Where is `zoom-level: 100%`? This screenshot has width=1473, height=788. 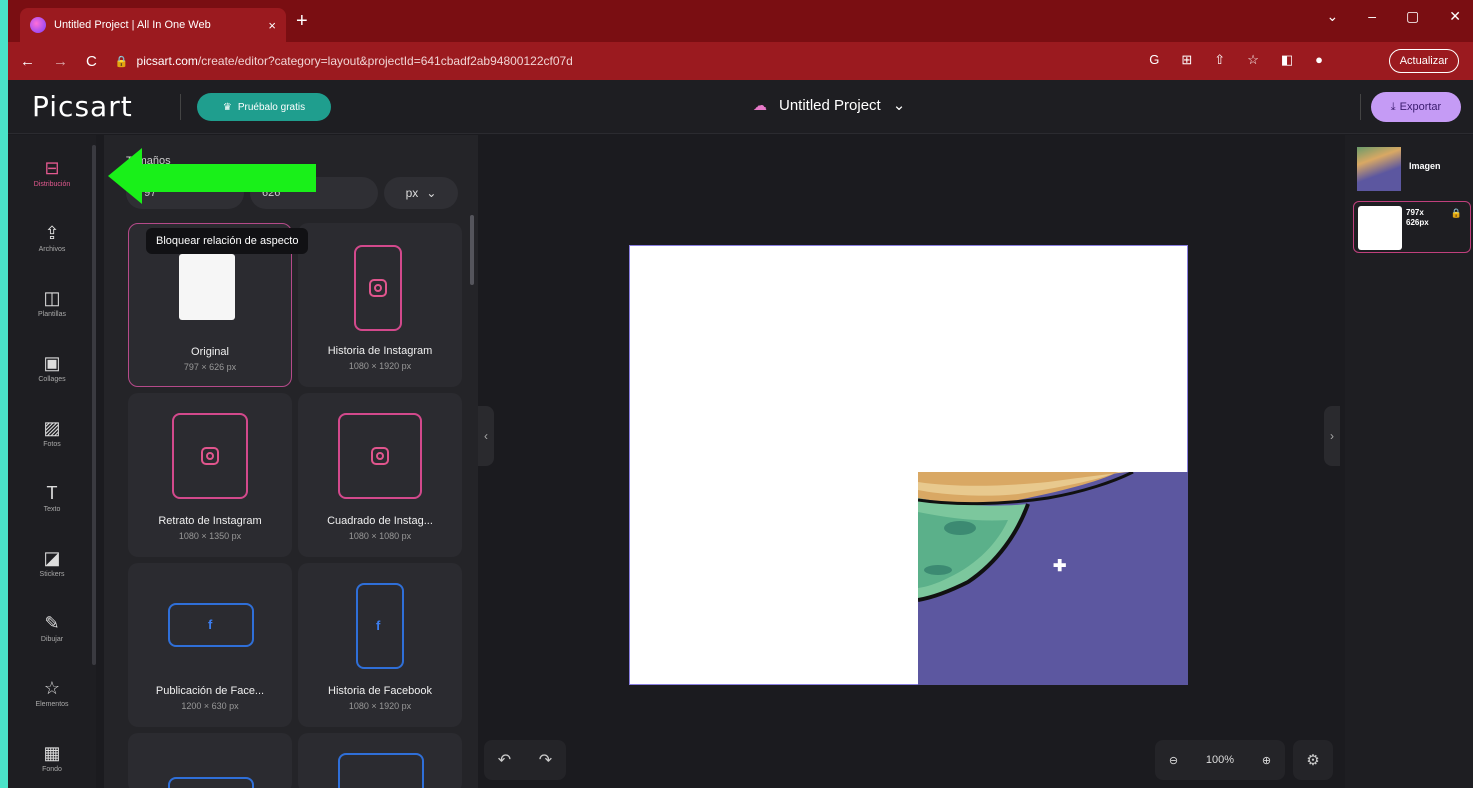 zoom-level: 100% is located at coordinates (1220, 760).